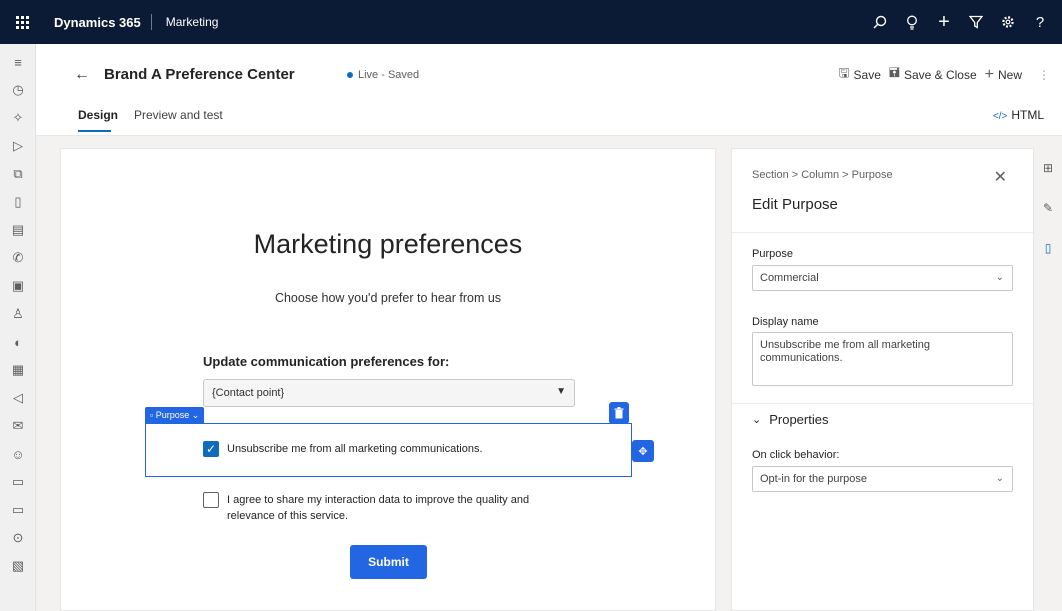 Image resolution: width=1062 pixels, height=611 pixels. What do you see at coordinates (549, 118) in the screenshot?
I see `tab-bar: Design Preview and test </> HTML` at bounding box center [549, 118].